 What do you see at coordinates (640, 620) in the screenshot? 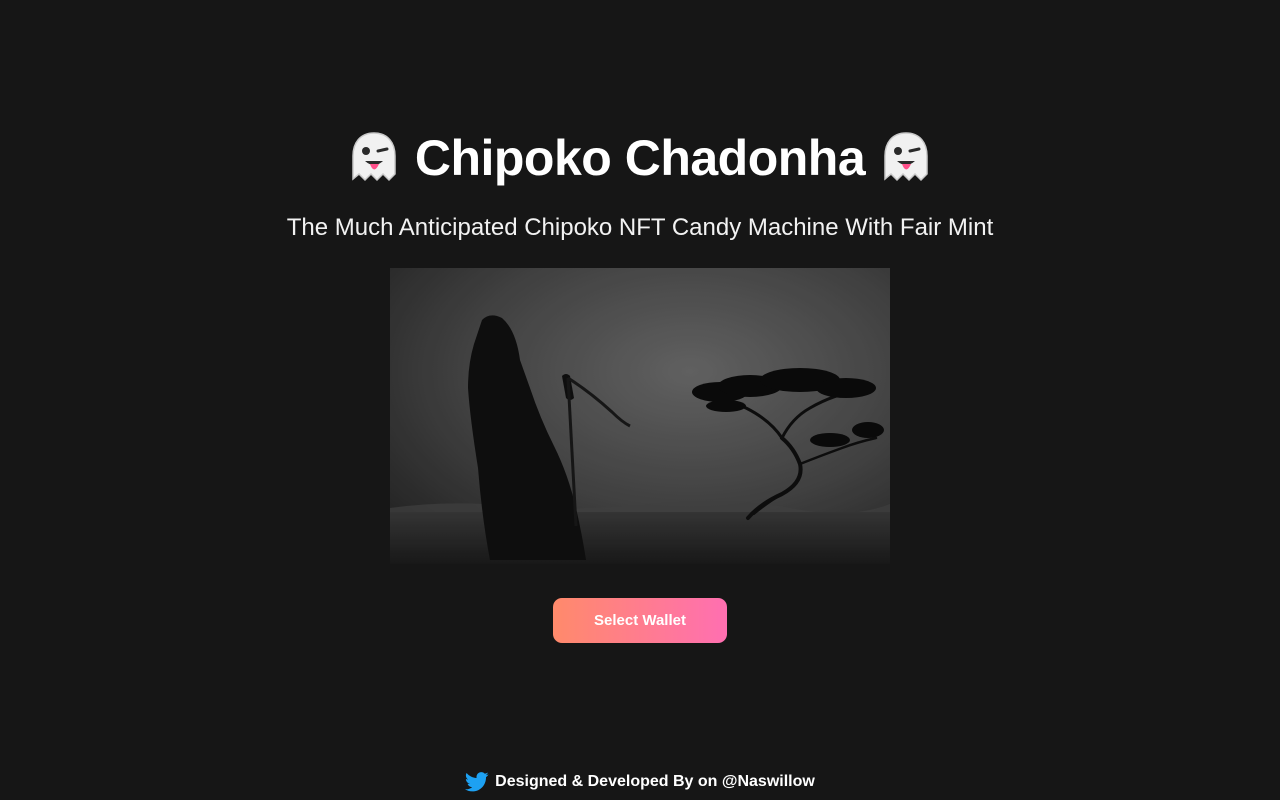
I see `select-wallet-button: Select Wallet` at bounding box center [640, 620].